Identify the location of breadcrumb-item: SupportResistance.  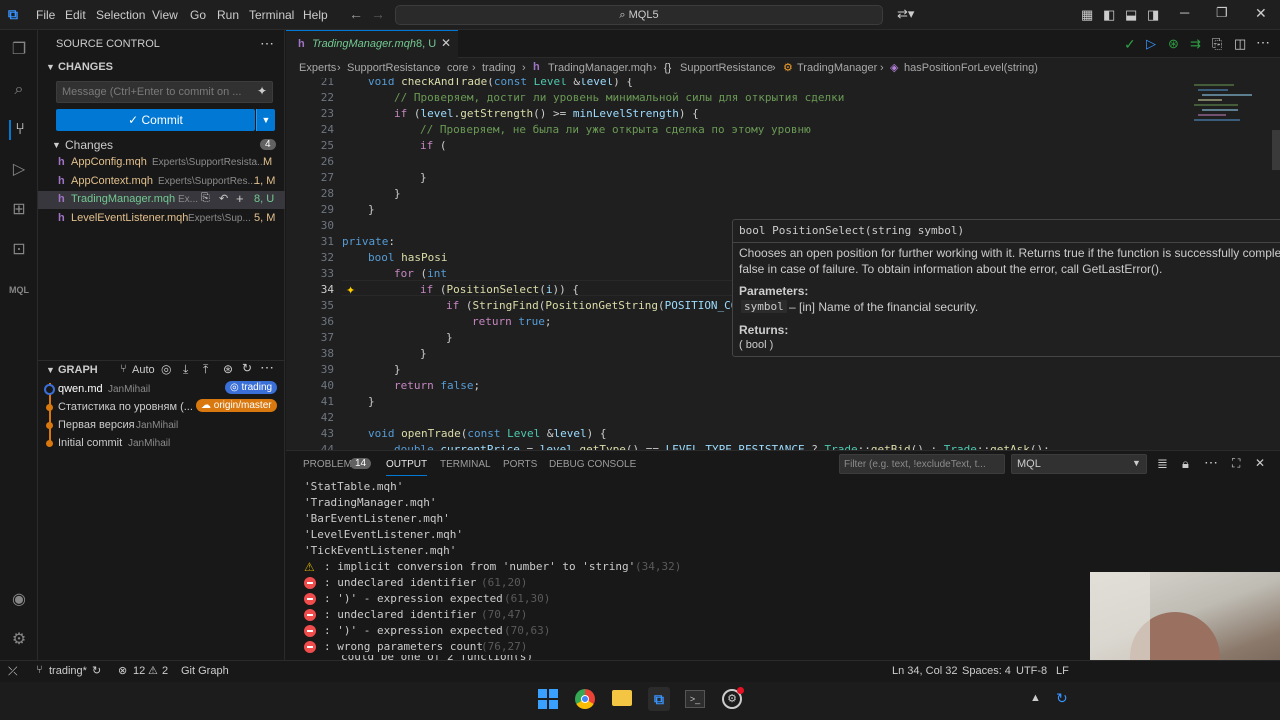
(726, 68).